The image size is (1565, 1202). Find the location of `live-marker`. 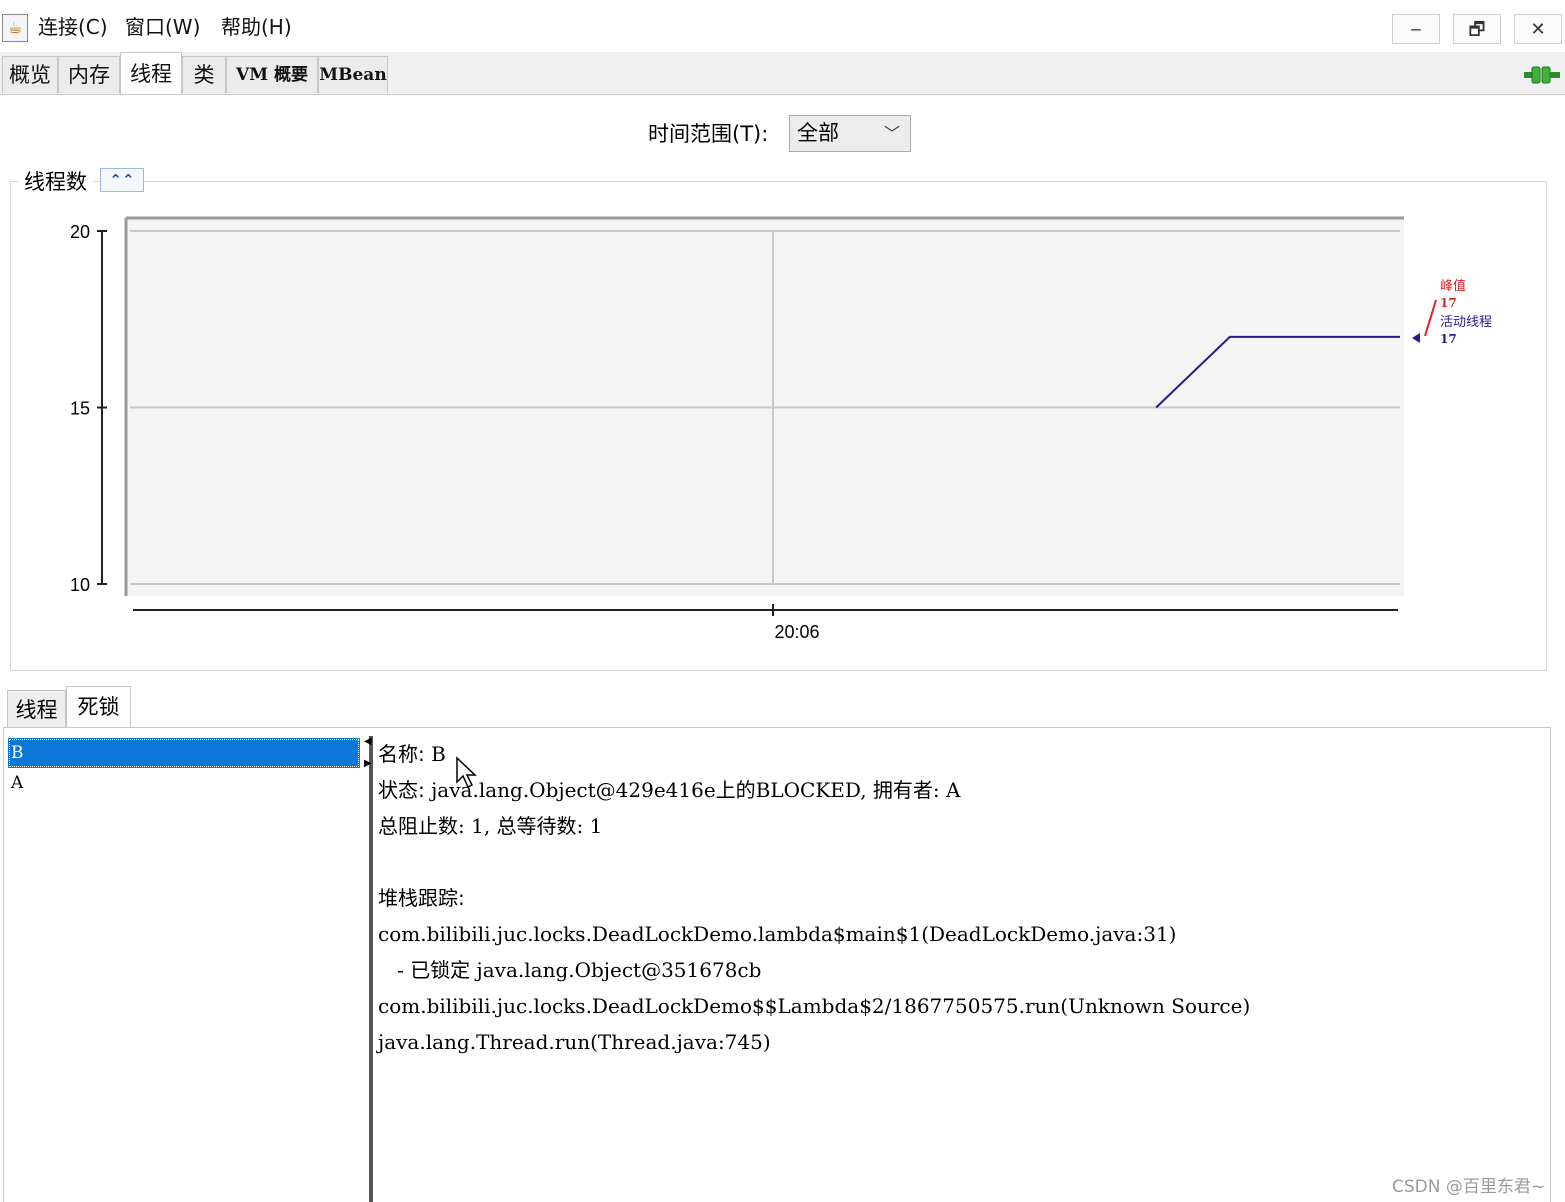

live-marker is located at coordinates (1416, 338).